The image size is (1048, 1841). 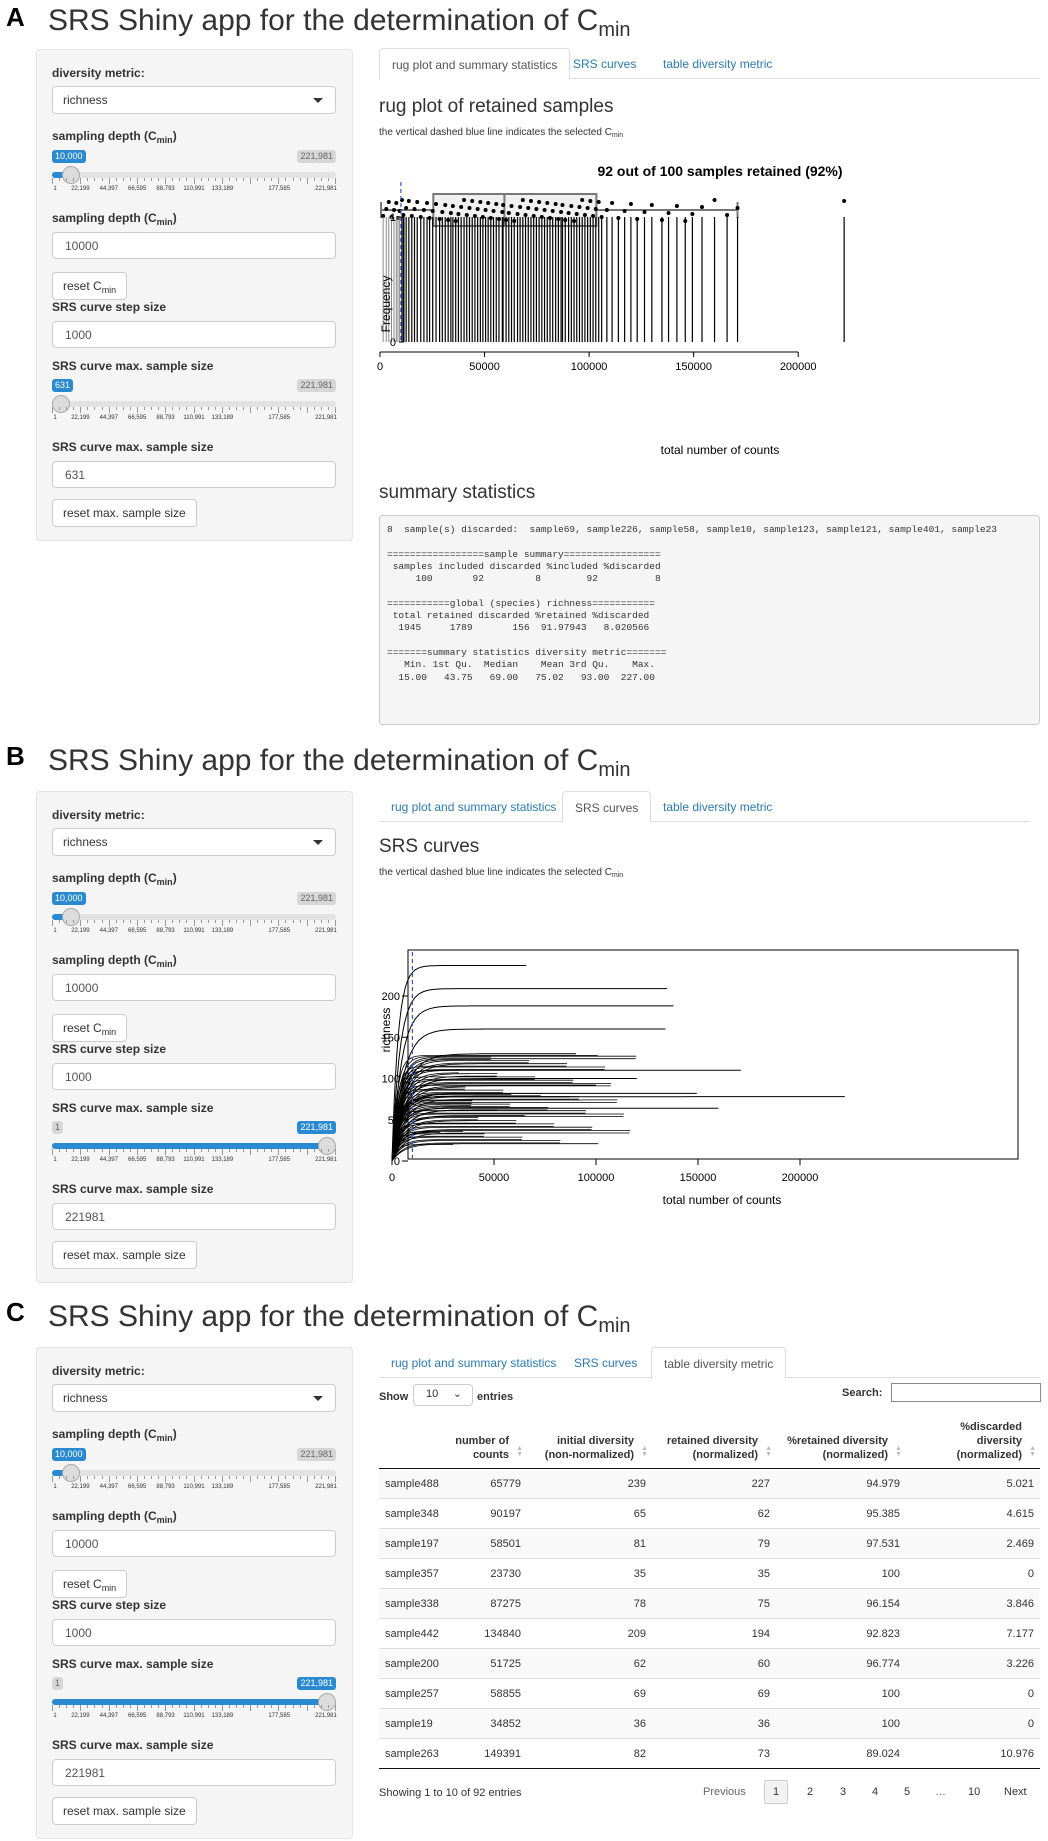 What do you see at coordinates (443, 1395) in the screenshot?
I see `entries-select: 10 ⌄` at bounding box center [443, 1395].